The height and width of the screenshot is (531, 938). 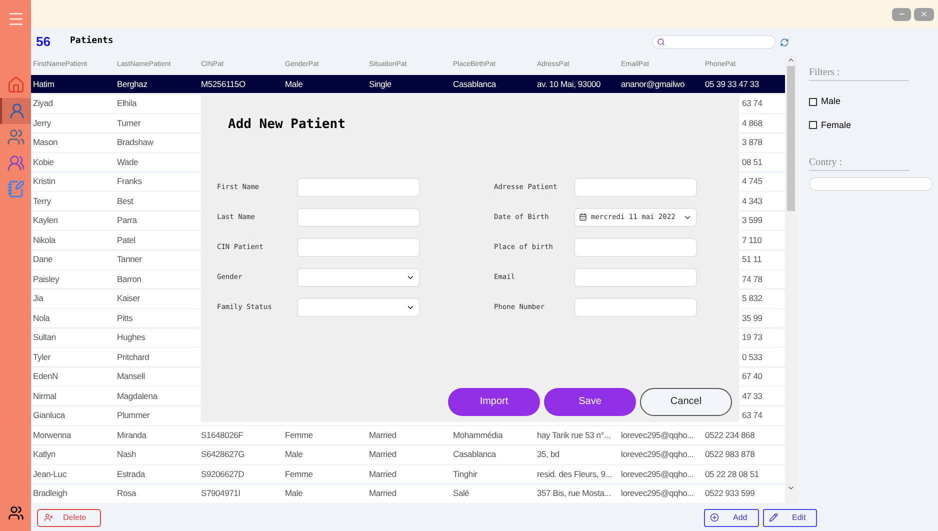 I want to click on table-cell-text: Tyler, so click(x=42, y=357).